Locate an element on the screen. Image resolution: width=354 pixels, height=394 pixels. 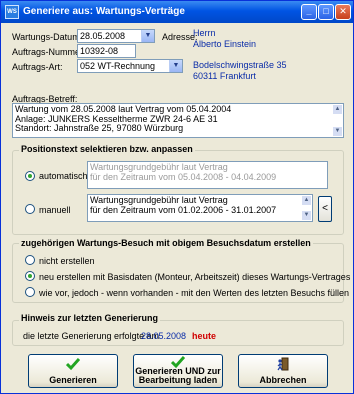
generieren-und-laden-label: Generieren UND zur Bearbeitung laden is located at coordinates (178, 376).